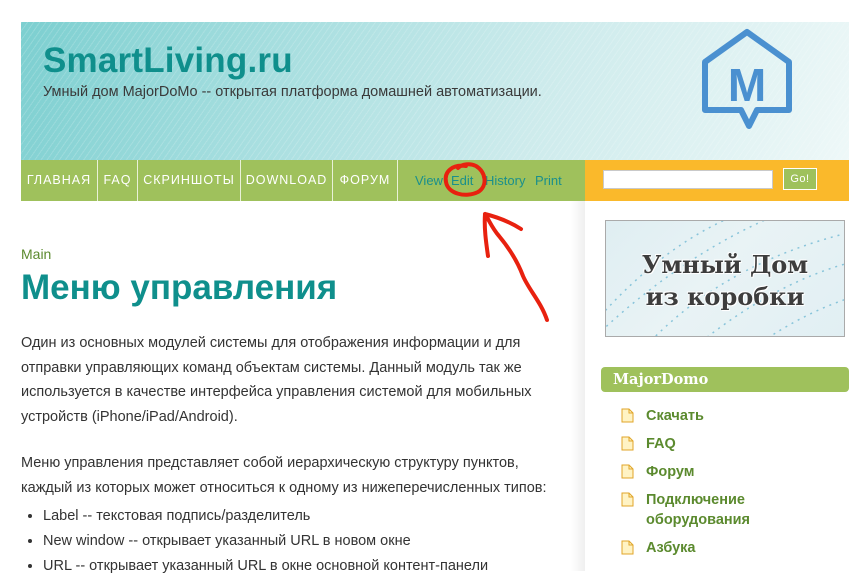  Describe the element at coordinates (118, 180) in the screenshot. I see `nav-item-faq: FAQ` at that location.